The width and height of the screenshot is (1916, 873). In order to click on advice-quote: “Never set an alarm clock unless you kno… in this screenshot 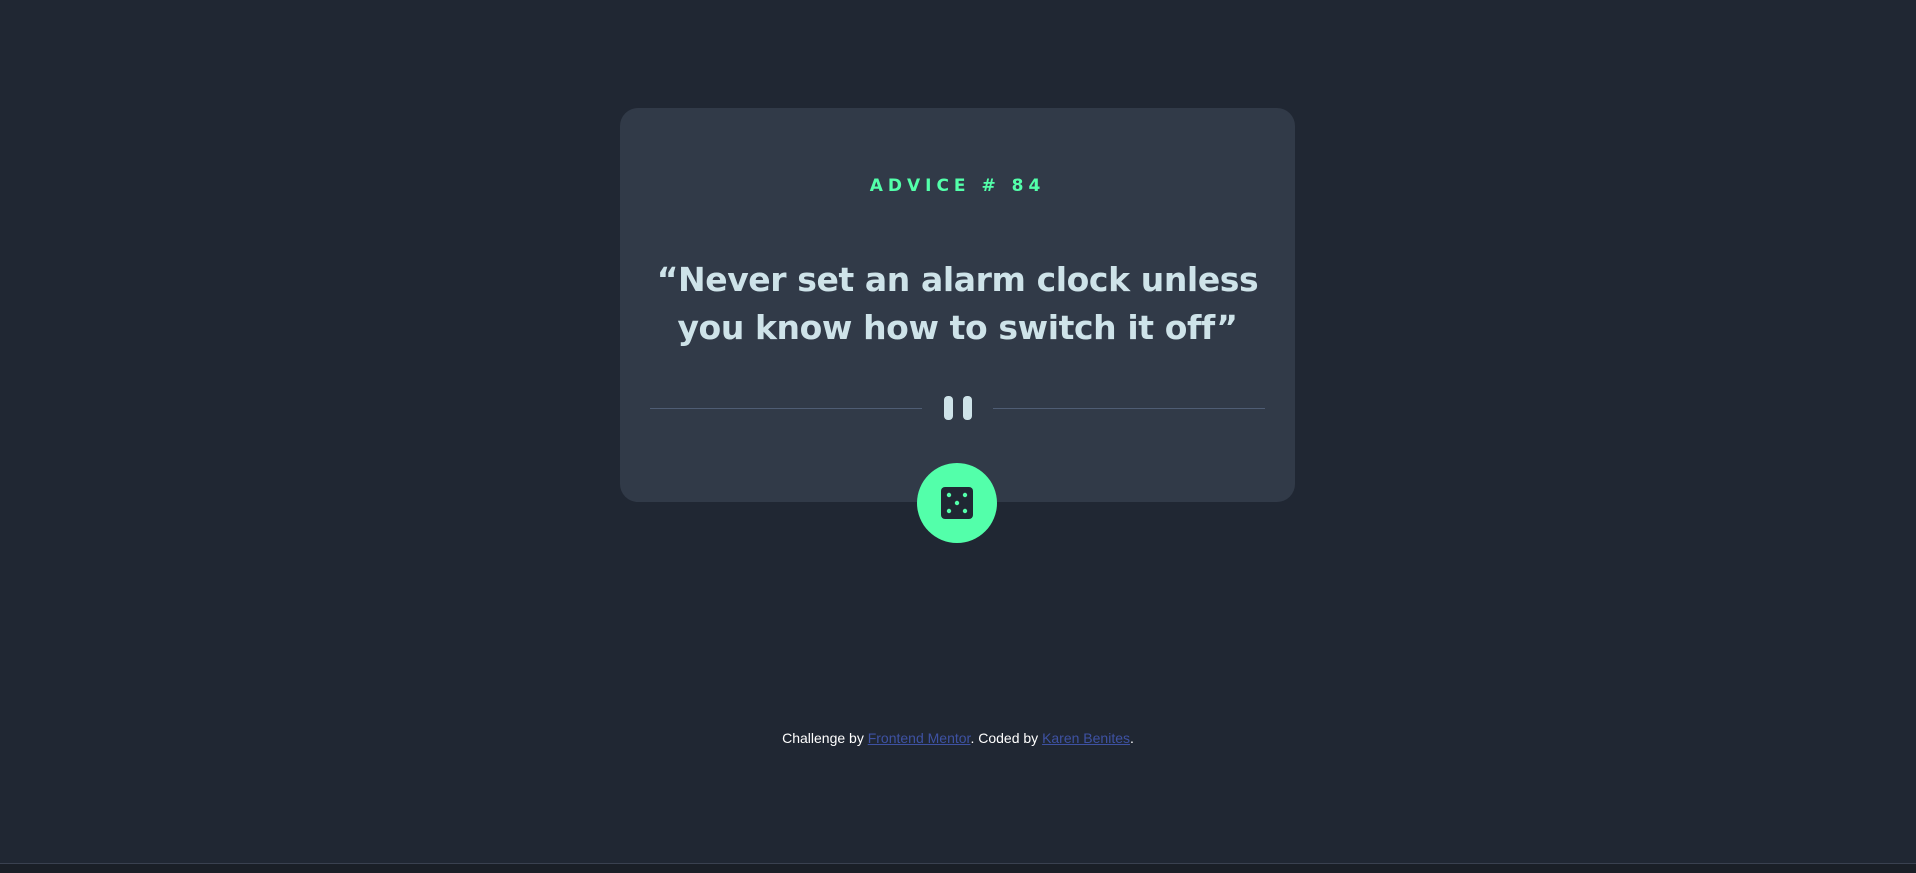, I will do `click(957, 303)`.